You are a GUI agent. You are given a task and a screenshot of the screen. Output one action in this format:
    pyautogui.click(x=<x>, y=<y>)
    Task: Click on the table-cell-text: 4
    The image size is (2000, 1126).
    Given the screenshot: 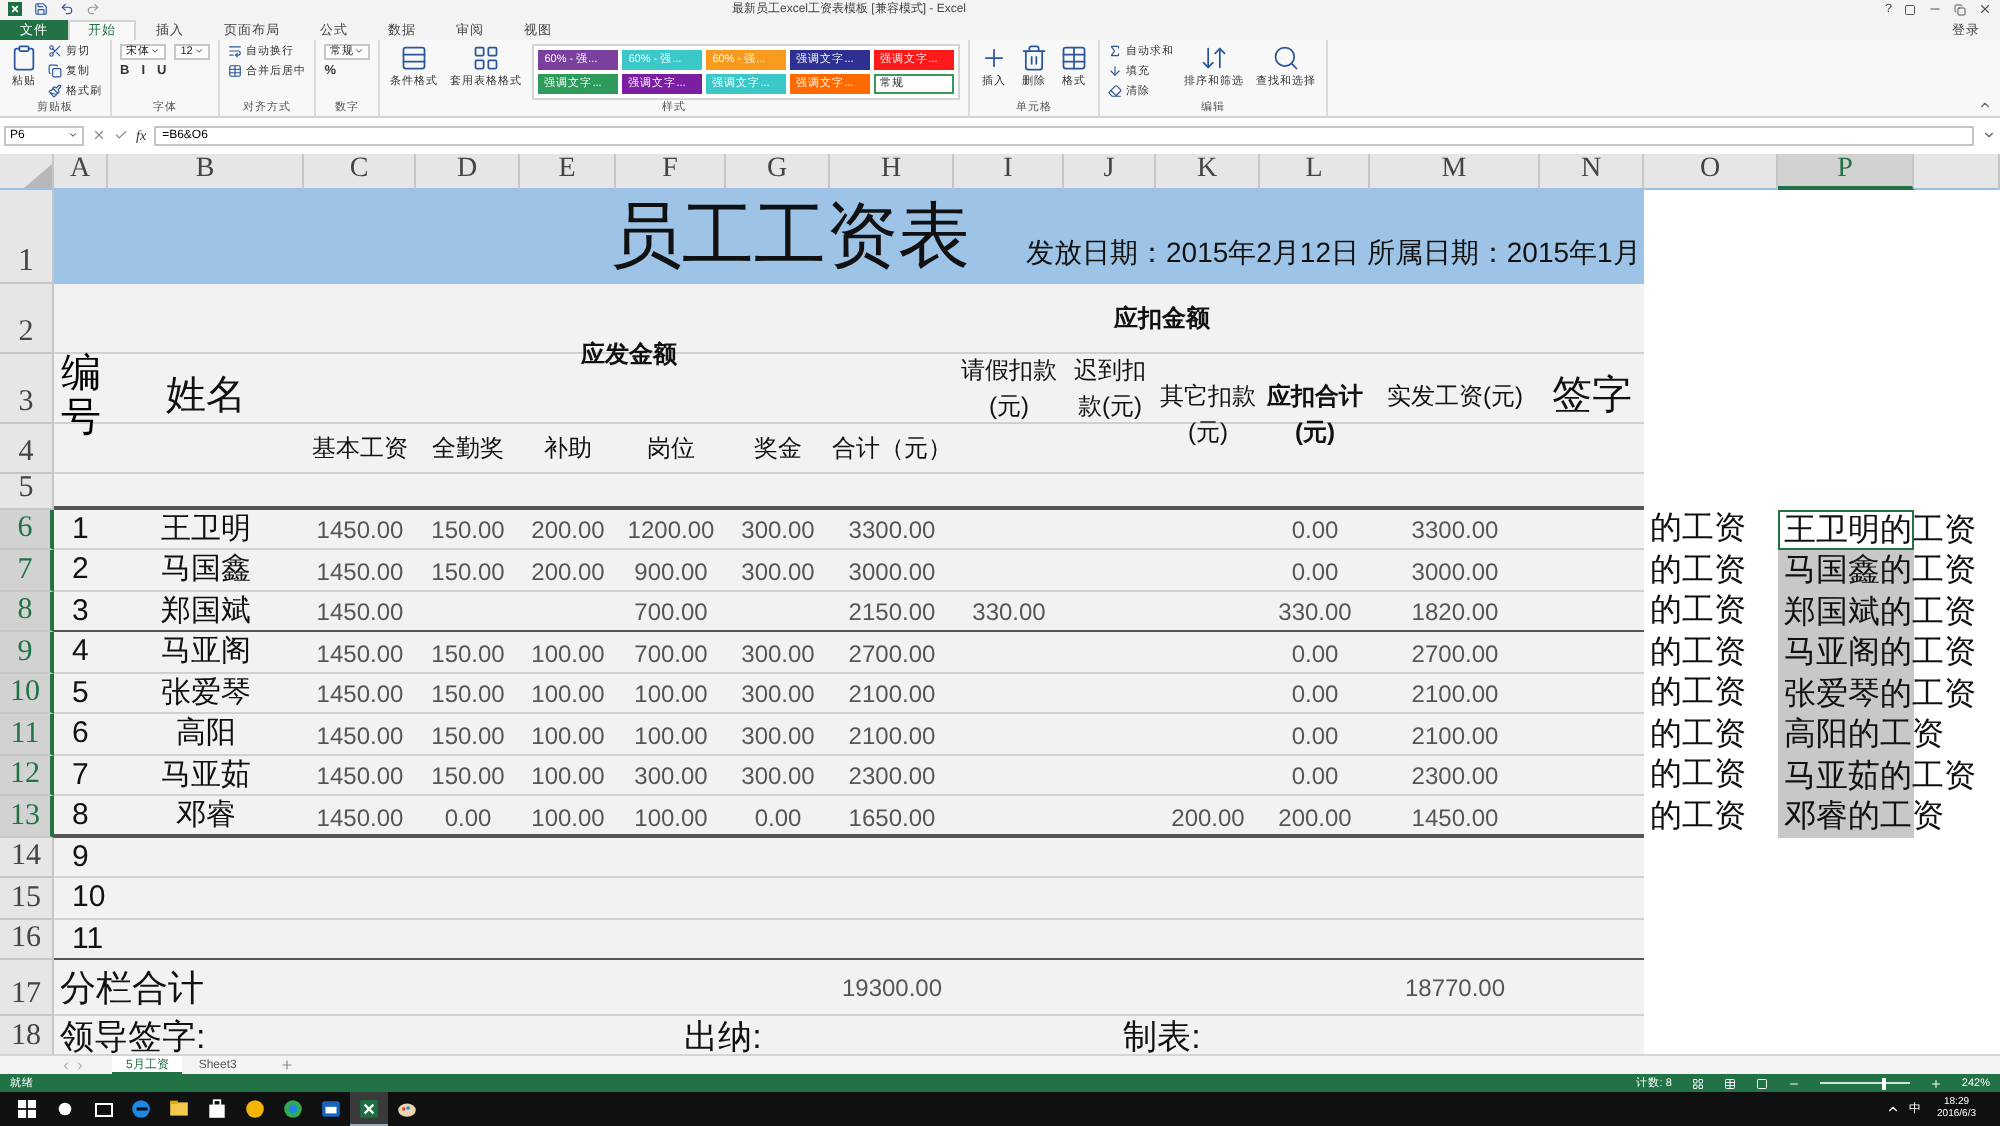 What is the action you would take?
    pyautogui.click(x=80, y=652)
    